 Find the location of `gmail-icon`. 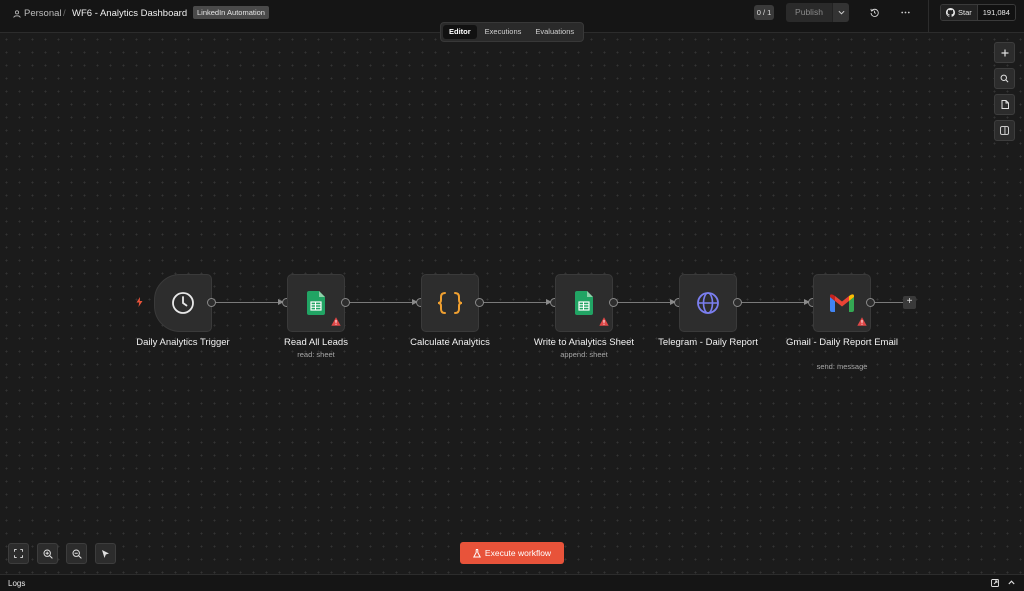

gmail-icon is located at coordinates (842, 303).